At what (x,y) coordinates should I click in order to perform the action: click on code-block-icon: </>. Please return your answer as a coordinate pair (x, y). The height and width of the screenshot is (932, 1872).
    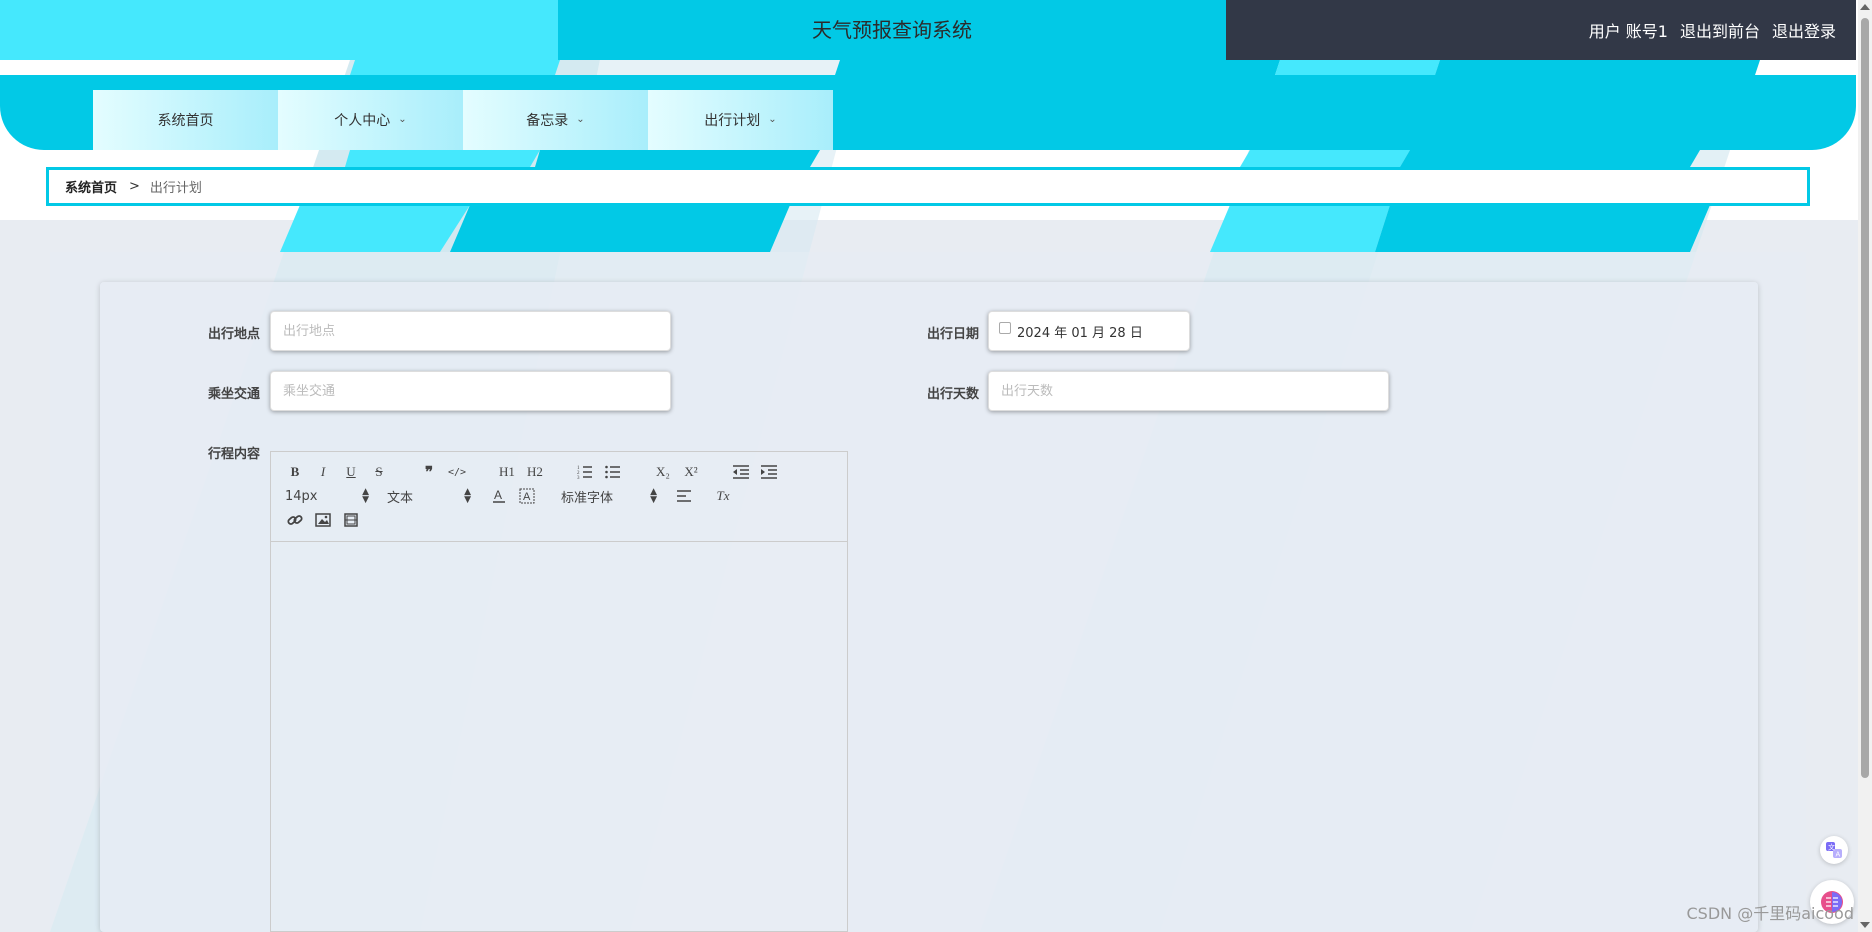
    Looking at the image, I should click on (457, 472).